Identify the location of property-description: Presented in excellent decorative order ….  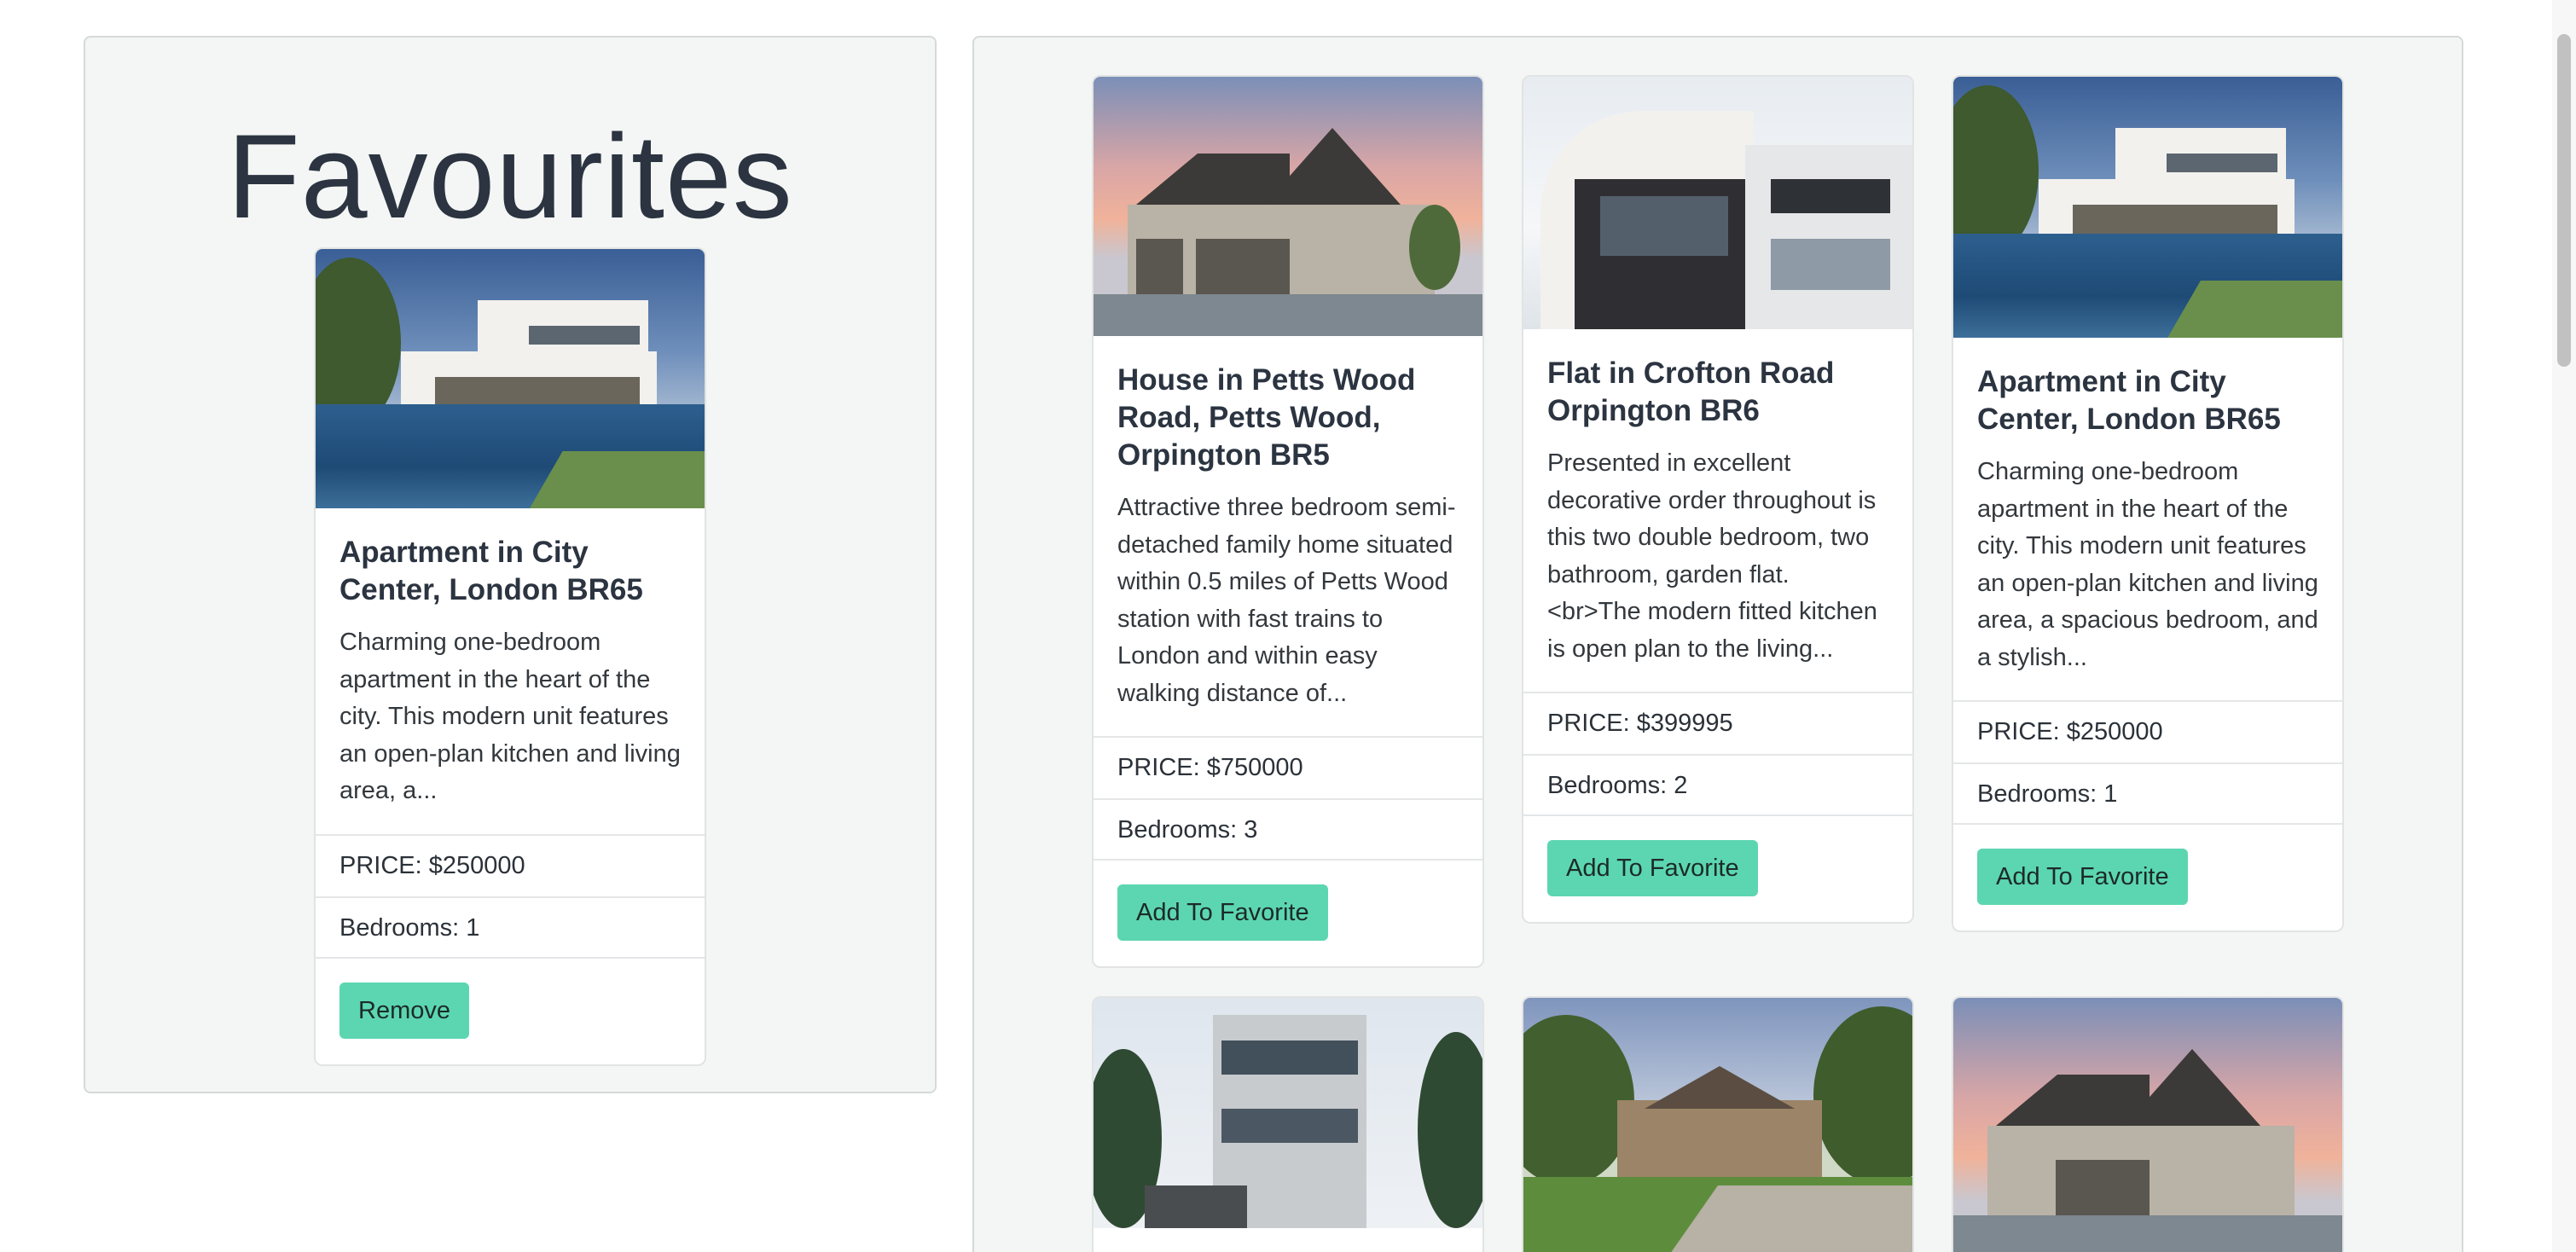
(1712, 556).